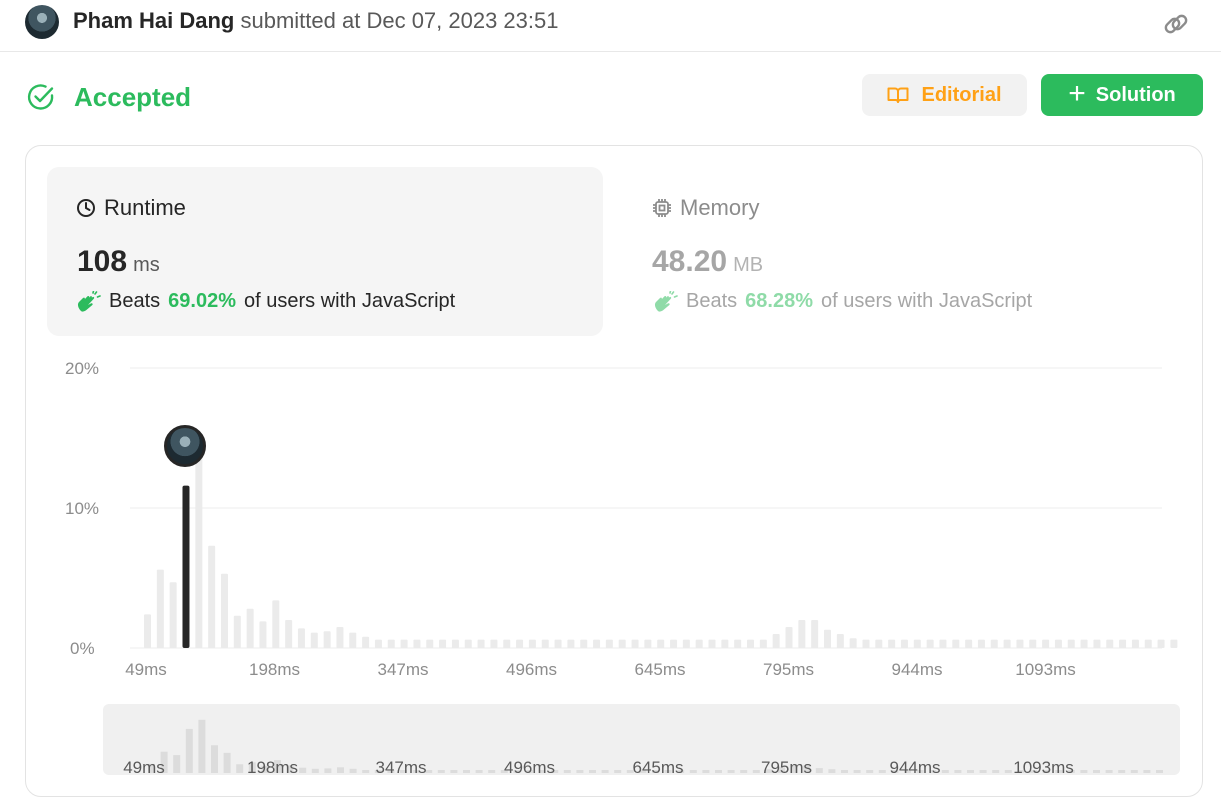 This screenshot has height=811, width=1221. What do you see at coordinates (641, 739) in the screenshot?
I see `range-navigator` at bounding box center [641, 739].